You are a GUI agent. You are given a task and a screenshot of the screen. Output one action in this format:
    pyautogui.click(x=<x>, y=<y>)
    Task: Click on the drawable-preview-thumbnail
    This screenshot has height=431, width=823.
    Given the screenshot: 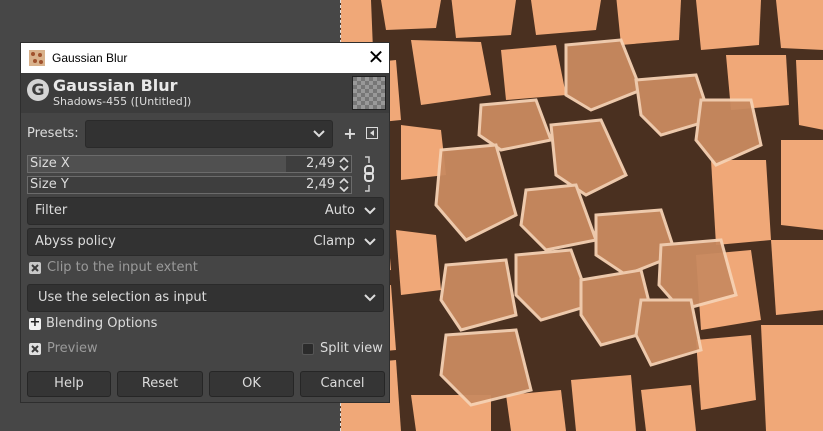 What is the action you would take?
    pyautogui.click(x=369, y=93)
    